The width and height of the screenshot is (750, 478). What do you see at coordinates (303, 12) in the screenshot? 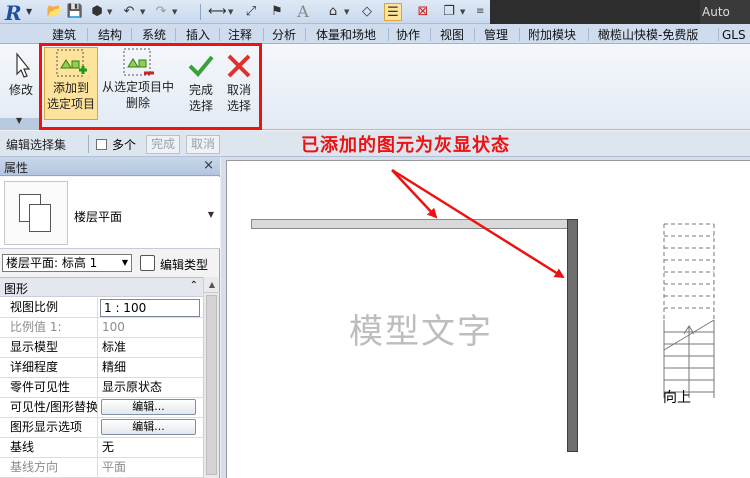
I see `text-A-icon: A` at bounding box center [303, 12].